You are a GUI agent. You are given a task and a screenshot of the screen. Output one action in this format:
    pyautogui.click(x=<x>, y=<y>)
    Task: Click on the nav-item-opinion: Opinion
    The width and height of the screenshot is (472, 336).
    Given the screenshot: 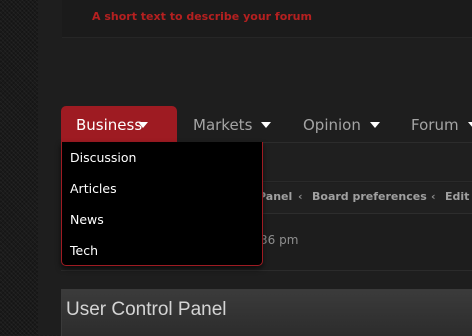 What is the action you would take?
    pyautogui.click(x=349, y=124)
    